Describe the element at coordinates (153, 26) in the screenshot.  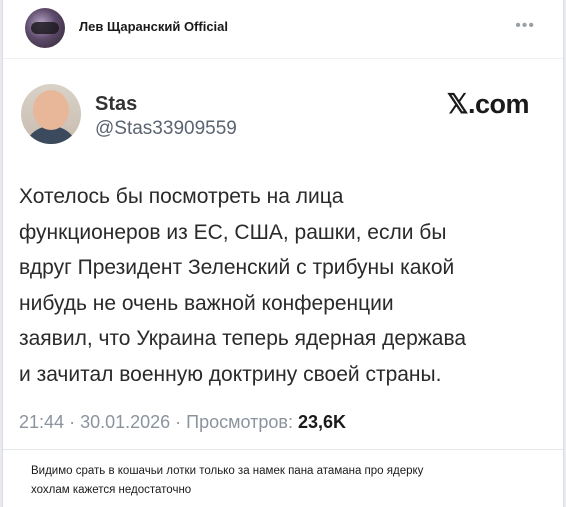
I see `channel-name: Лев Щаранский Official` at that location.